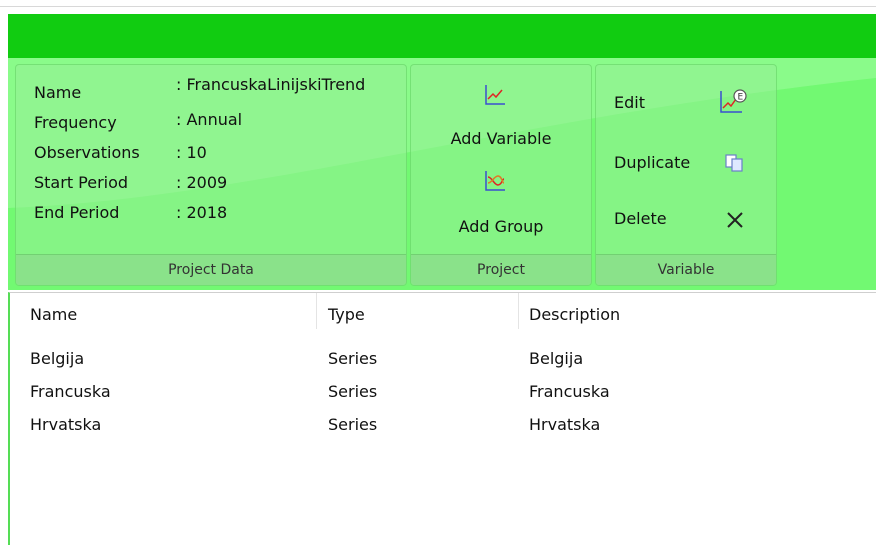 This screenshot has width=876, height=545. Describe the element at coordinates (75, 122) in the screenshot. I see `info-label: Frequency` at that location.